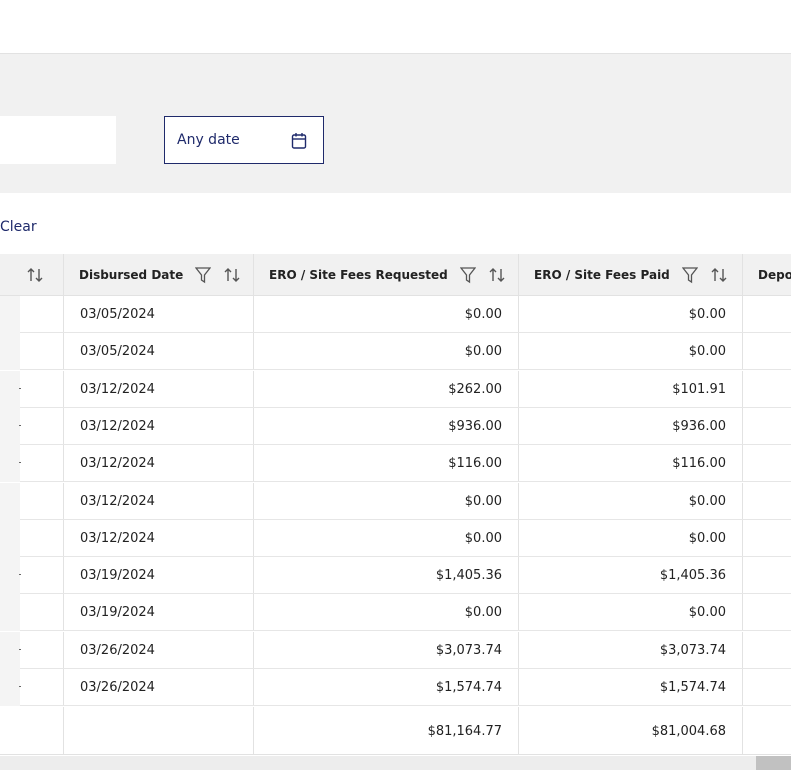  What do you see at coordinates (395, 576) in the screenshot?
I see `table-row: 03/19/2024 $1,405.36 $1,405.36` at bounding box center [395, 576].